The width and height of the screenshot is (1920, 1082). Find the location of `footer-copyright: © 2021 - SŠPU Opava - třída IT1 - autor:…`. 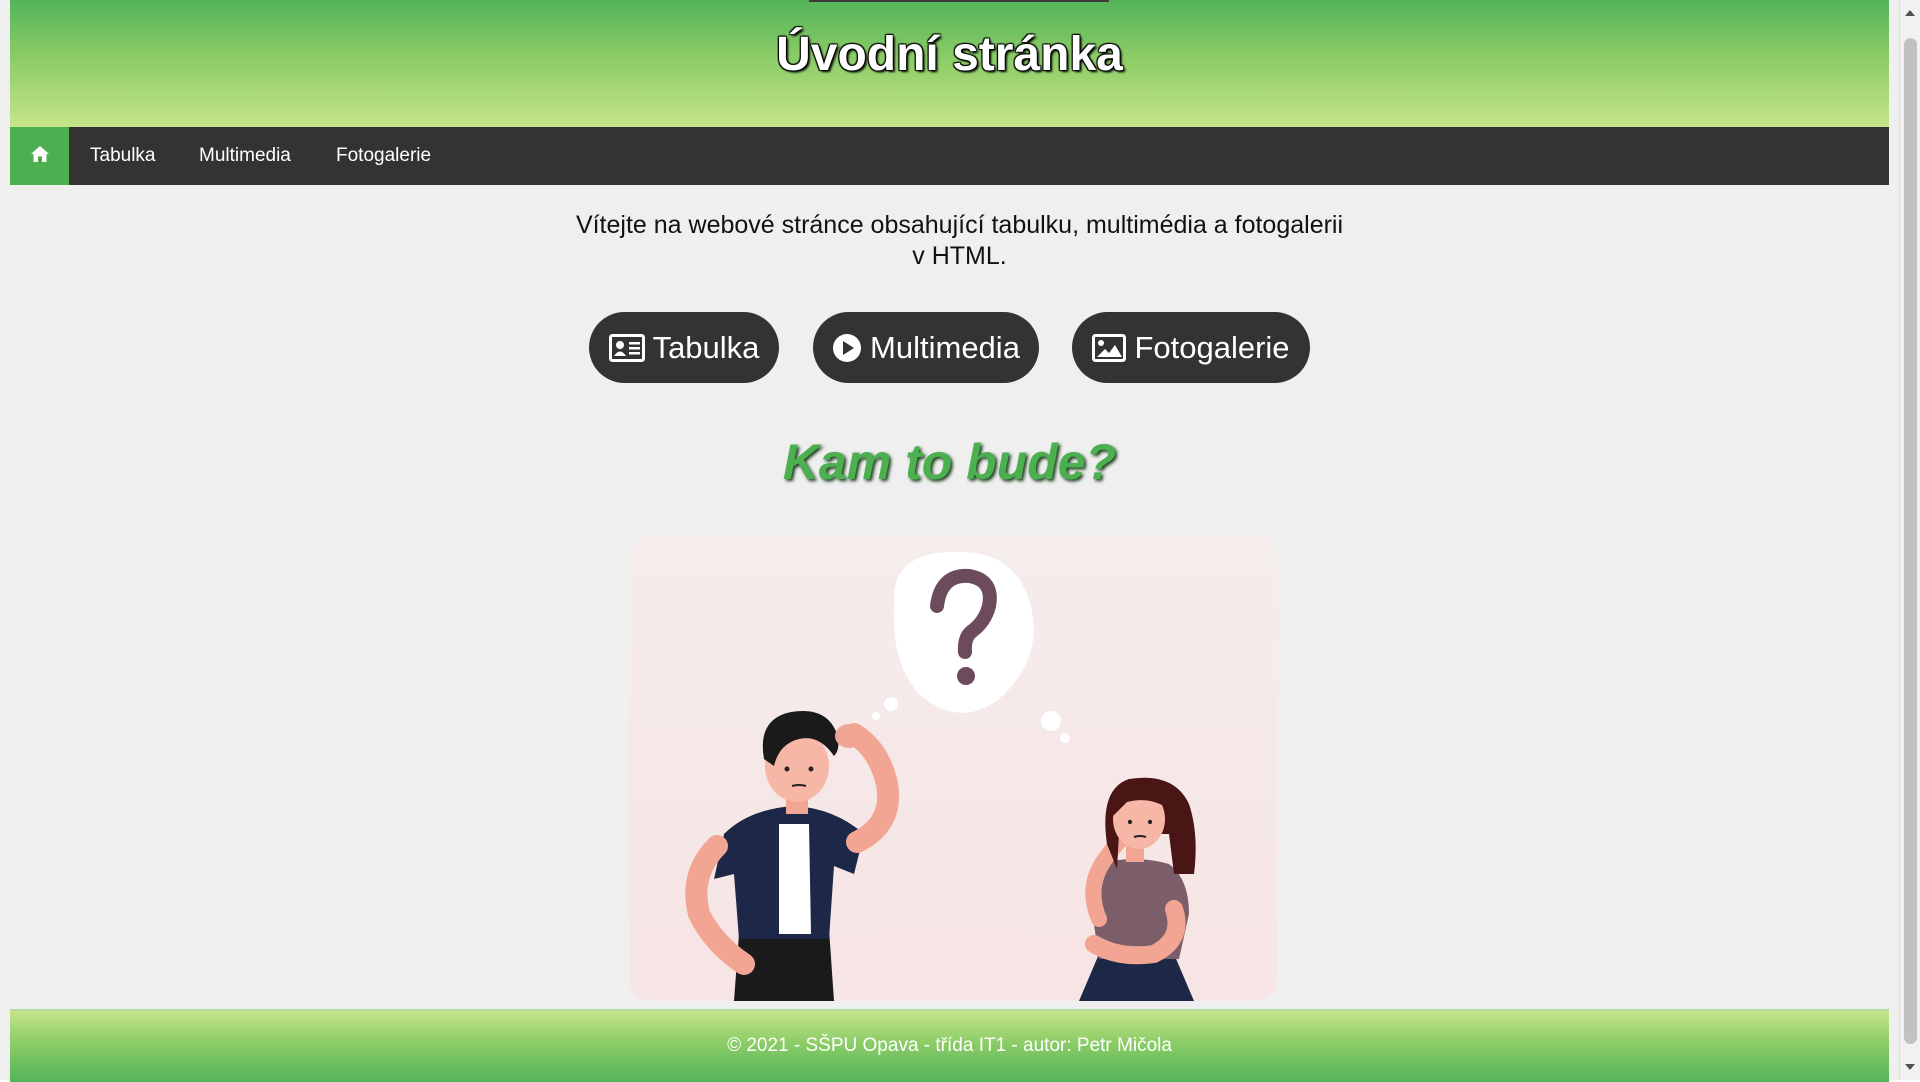

footer-copyright: © 2021 - SŠPU Opava - třída IT1 - autor:… is located at coordinates (949, 1045).